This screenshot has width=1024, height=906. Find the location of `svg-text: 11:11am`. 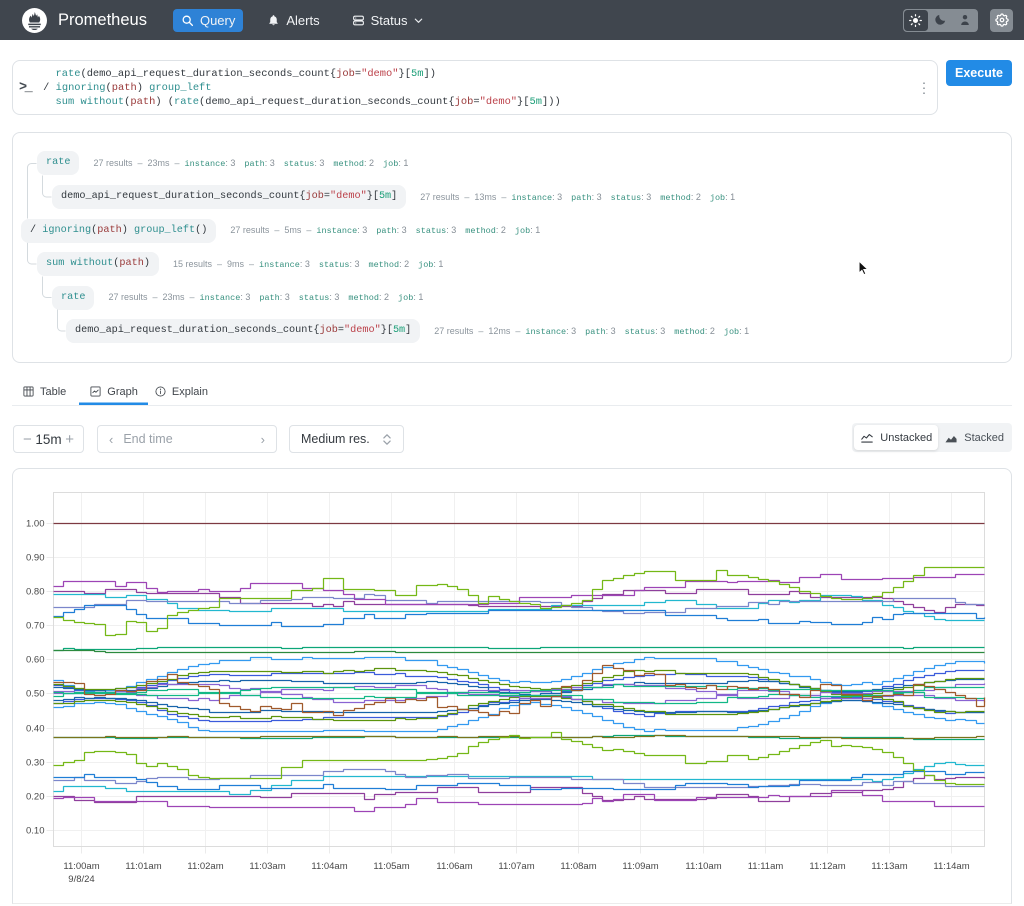

svg-text: 11:11am is located at coordinates (766, 866).